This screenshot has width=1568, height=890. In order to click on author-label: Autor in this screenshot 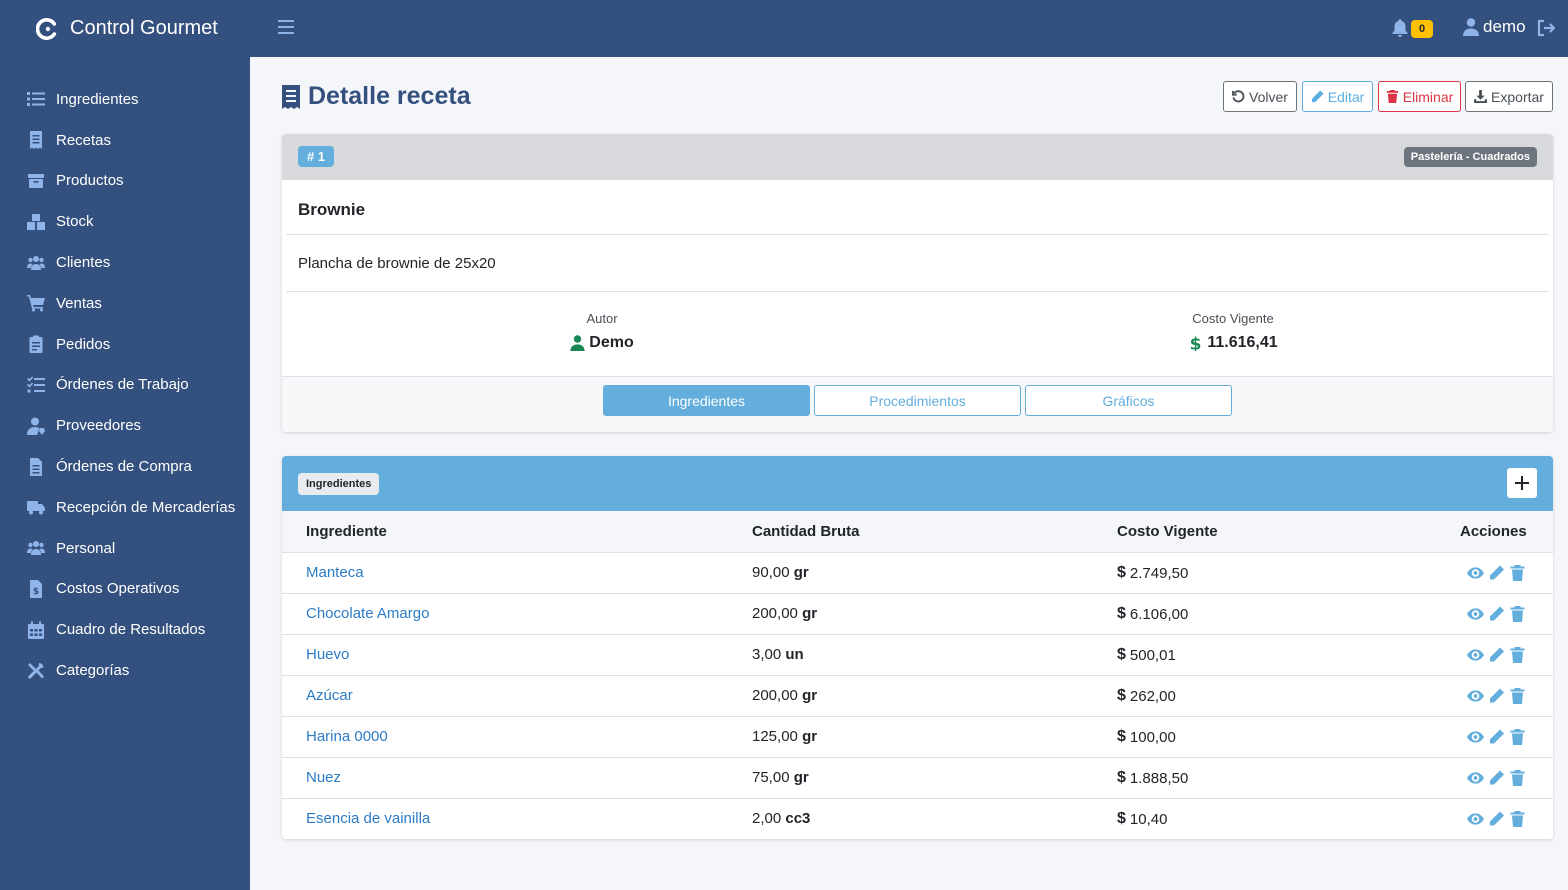, I will do `click(602, 318)`.